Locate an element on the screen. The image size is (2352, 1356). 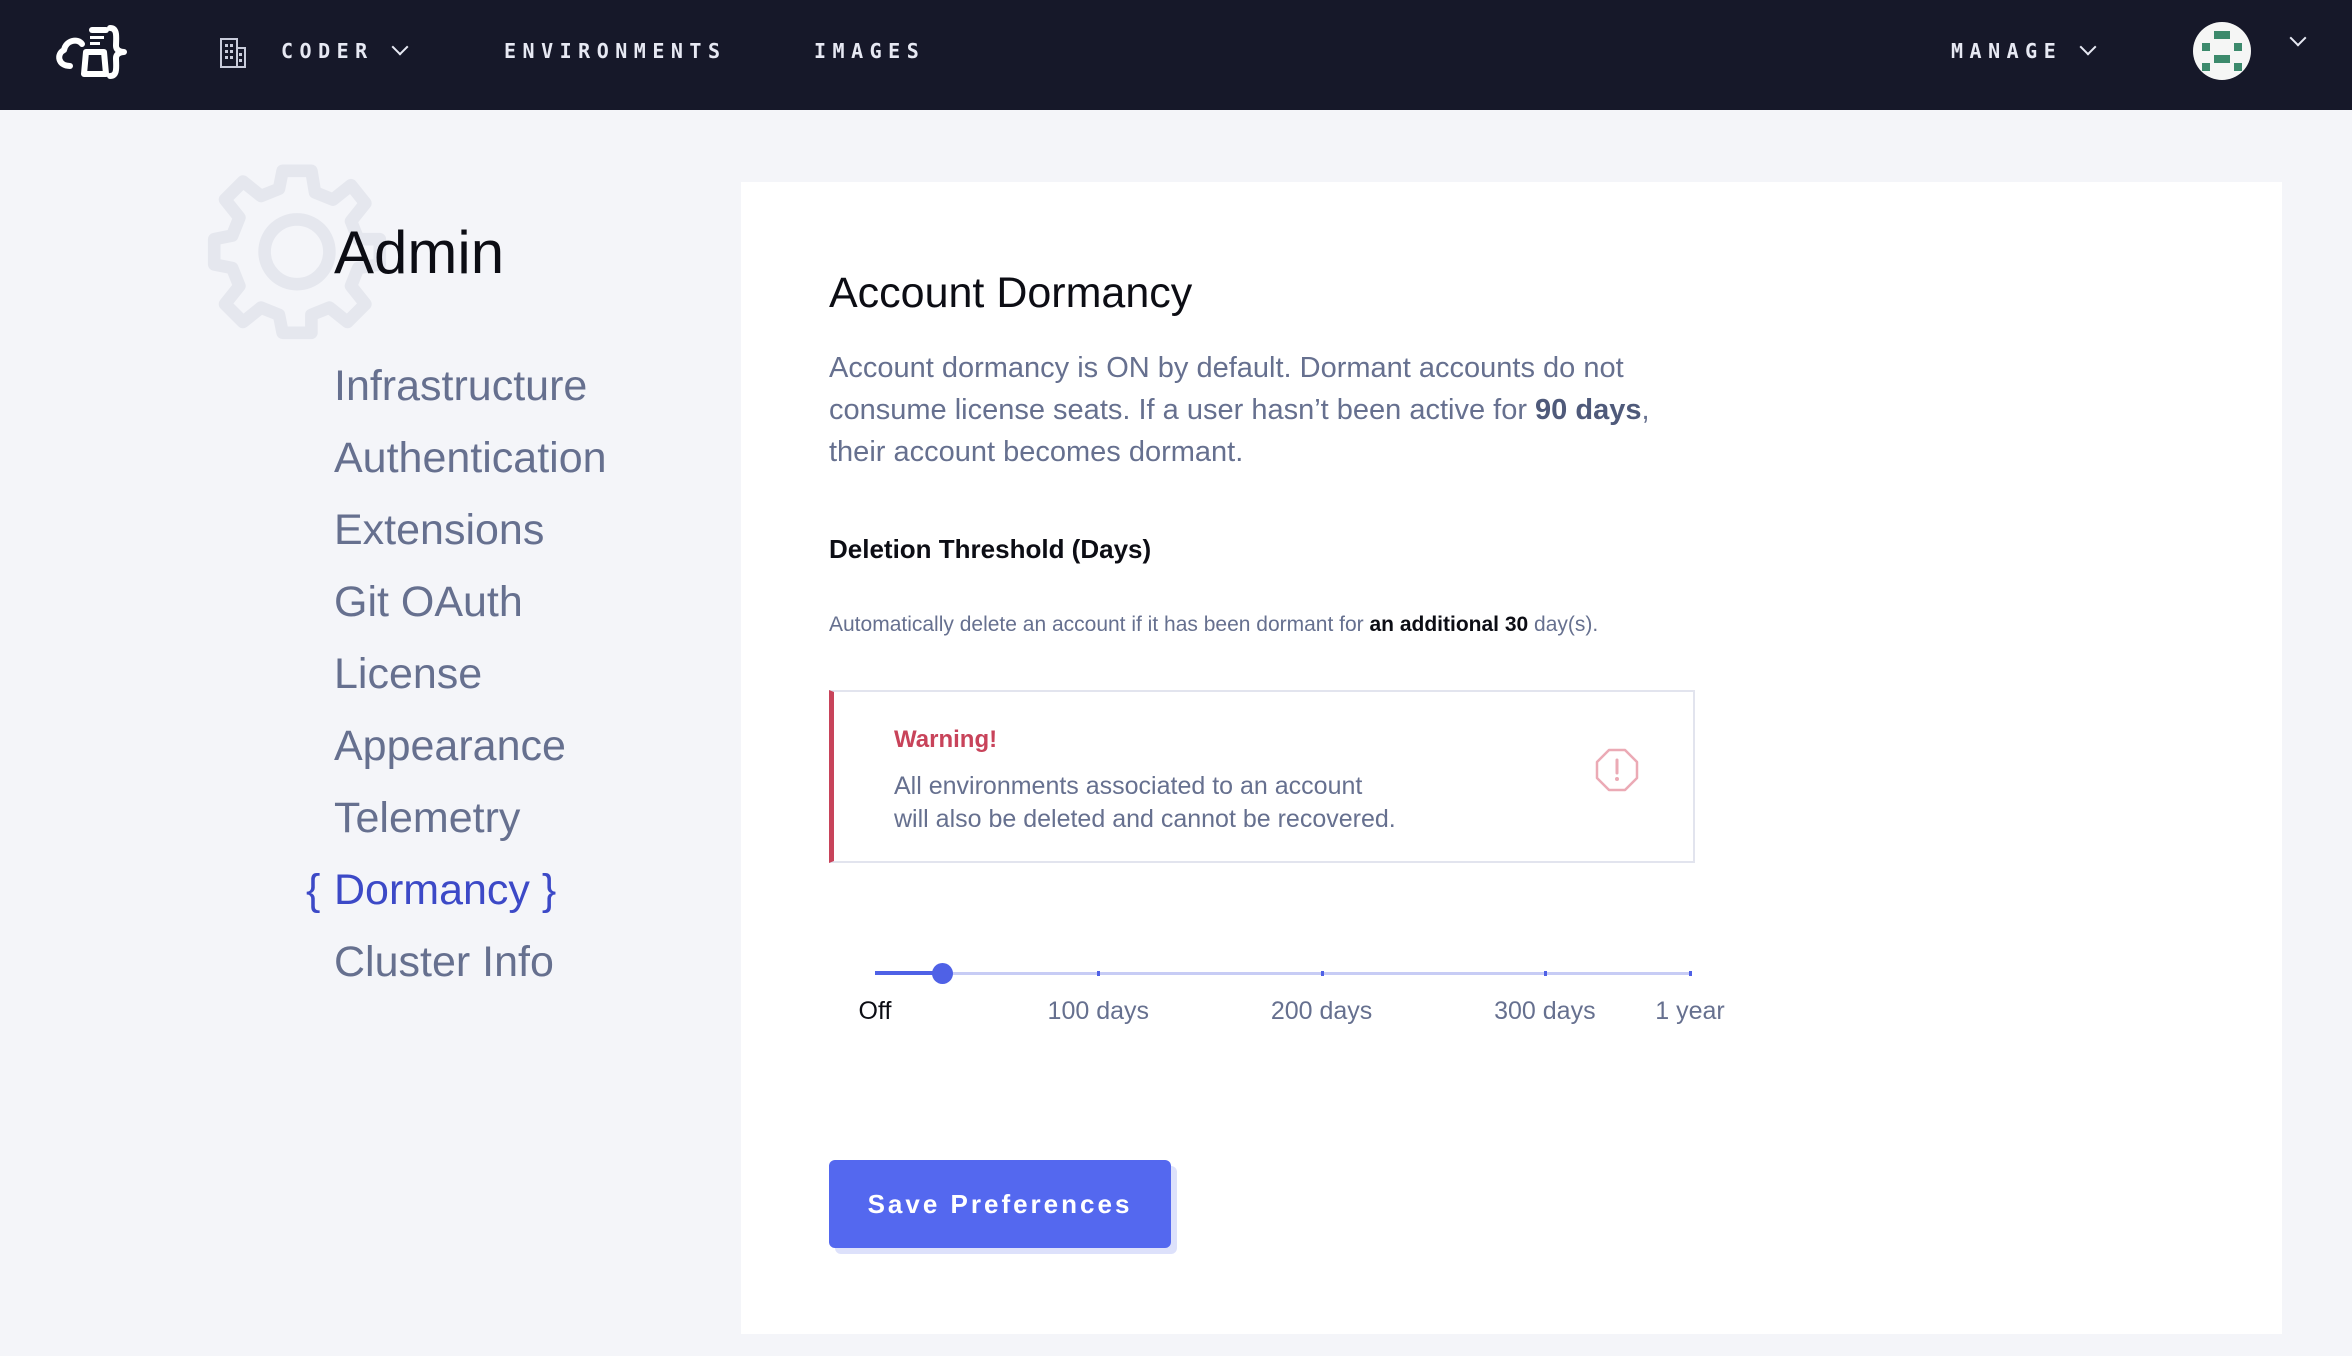
manage-menu: MANAGE is located at coordinates (2024, 51).